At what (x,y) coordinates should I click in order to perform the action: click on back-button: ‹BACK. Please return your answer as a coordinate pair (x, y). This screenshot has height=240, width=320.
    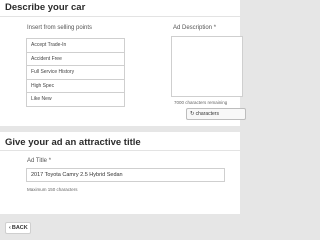
    Looking at the image, I should click on (18, 228).